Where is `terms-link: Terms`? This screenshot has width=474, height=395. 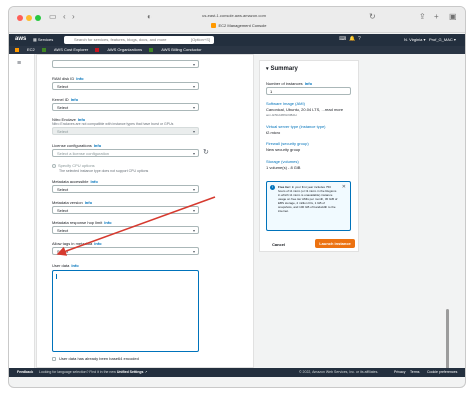
terms-link: Terms is located at coordinates (415, 372).